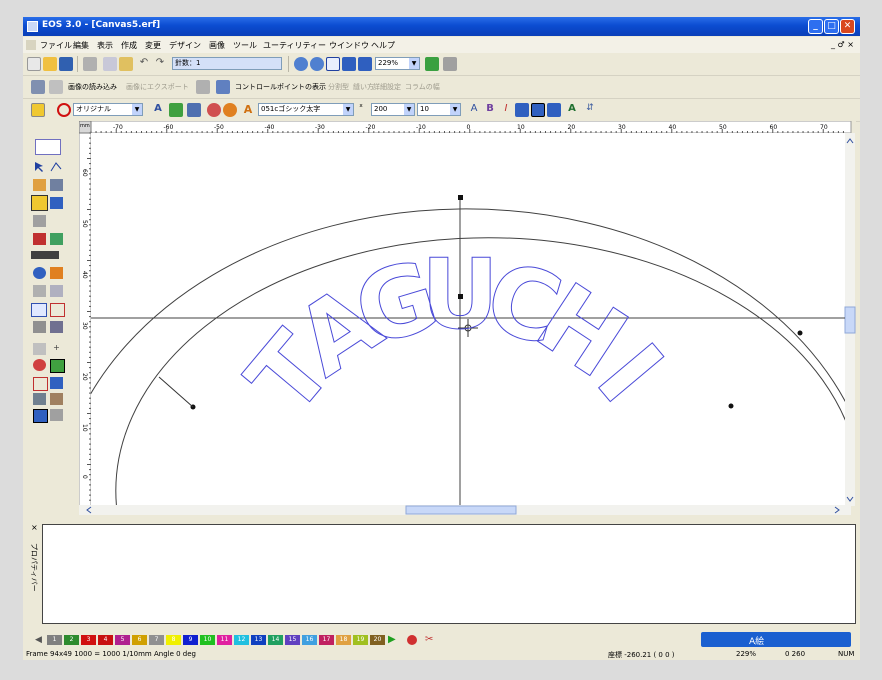 The image size is (882, 680). What do you see at coordinates (71, 640) in the screenshot?
I see `color-swatch: 2` at bounding box center [71, 640].